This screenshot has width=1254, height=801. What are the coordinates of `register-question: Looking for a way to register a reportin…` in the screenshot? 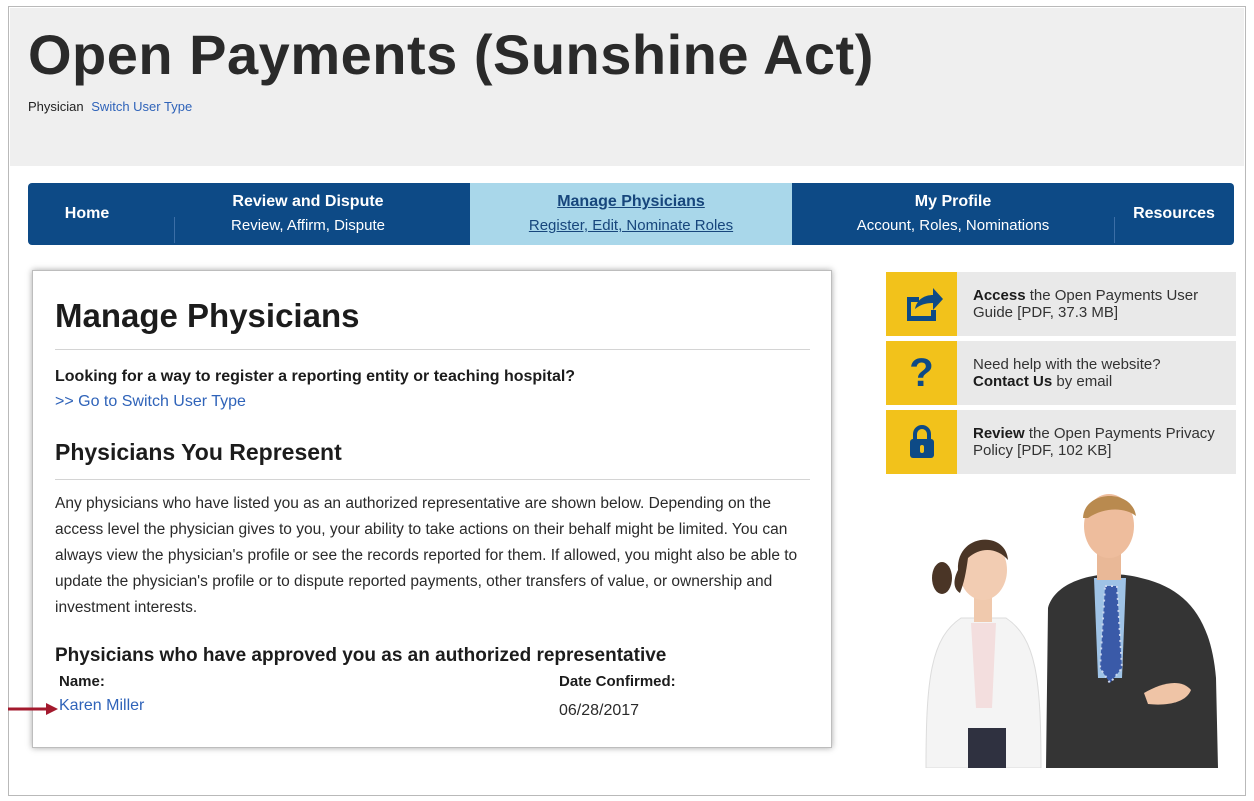 It's located at (315, 376).